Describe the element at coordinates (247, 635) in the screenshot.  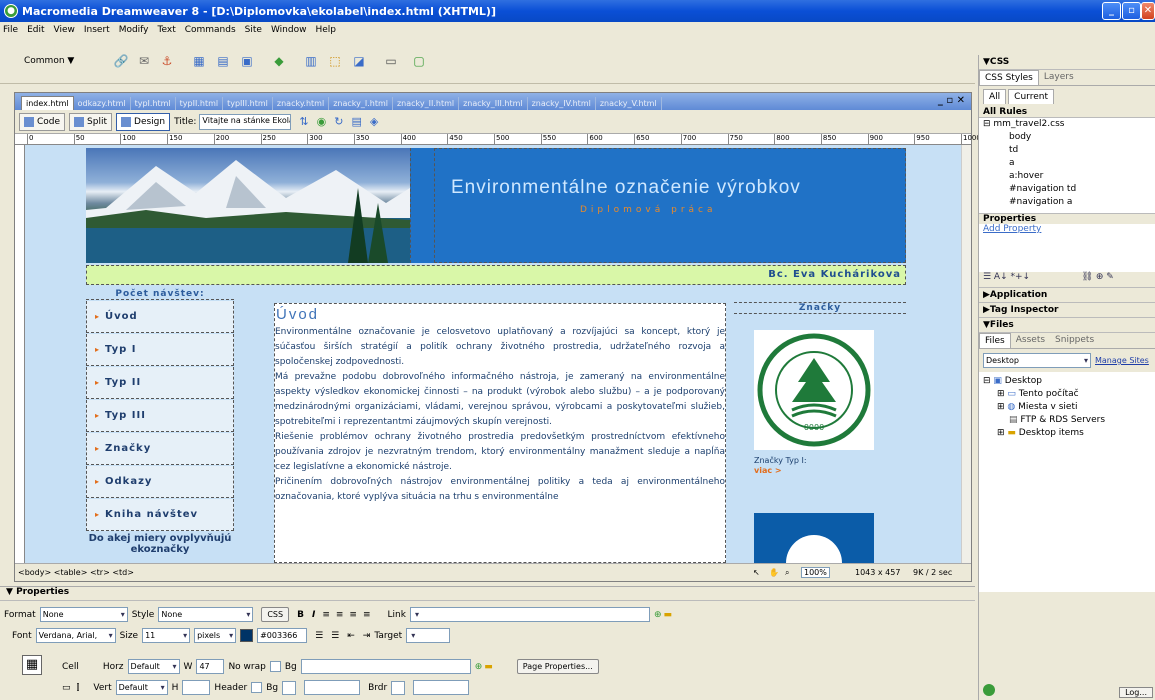
I see `text-color-swatch` at that location.